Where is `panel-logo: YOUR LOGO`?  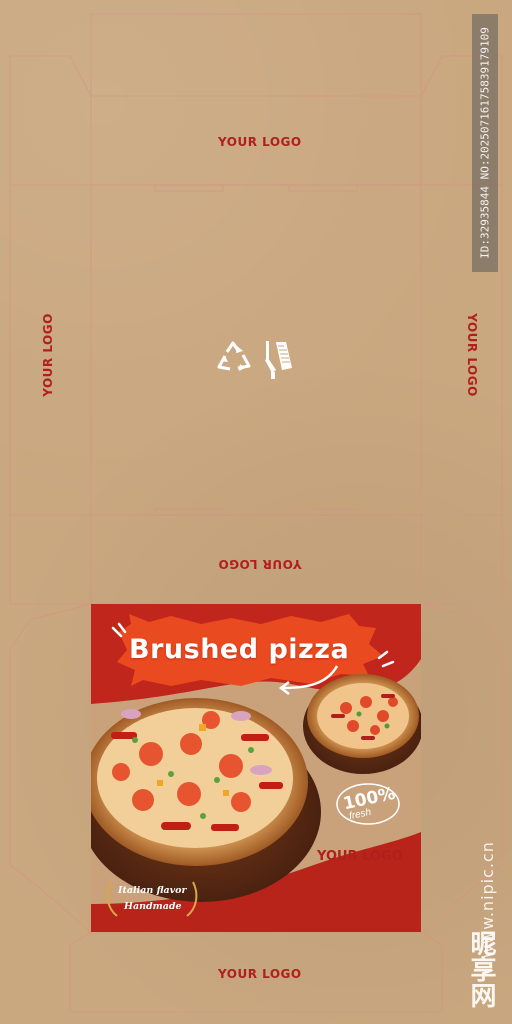 panel-logo: YOUR LOGO is located at coordinates (360, 856).